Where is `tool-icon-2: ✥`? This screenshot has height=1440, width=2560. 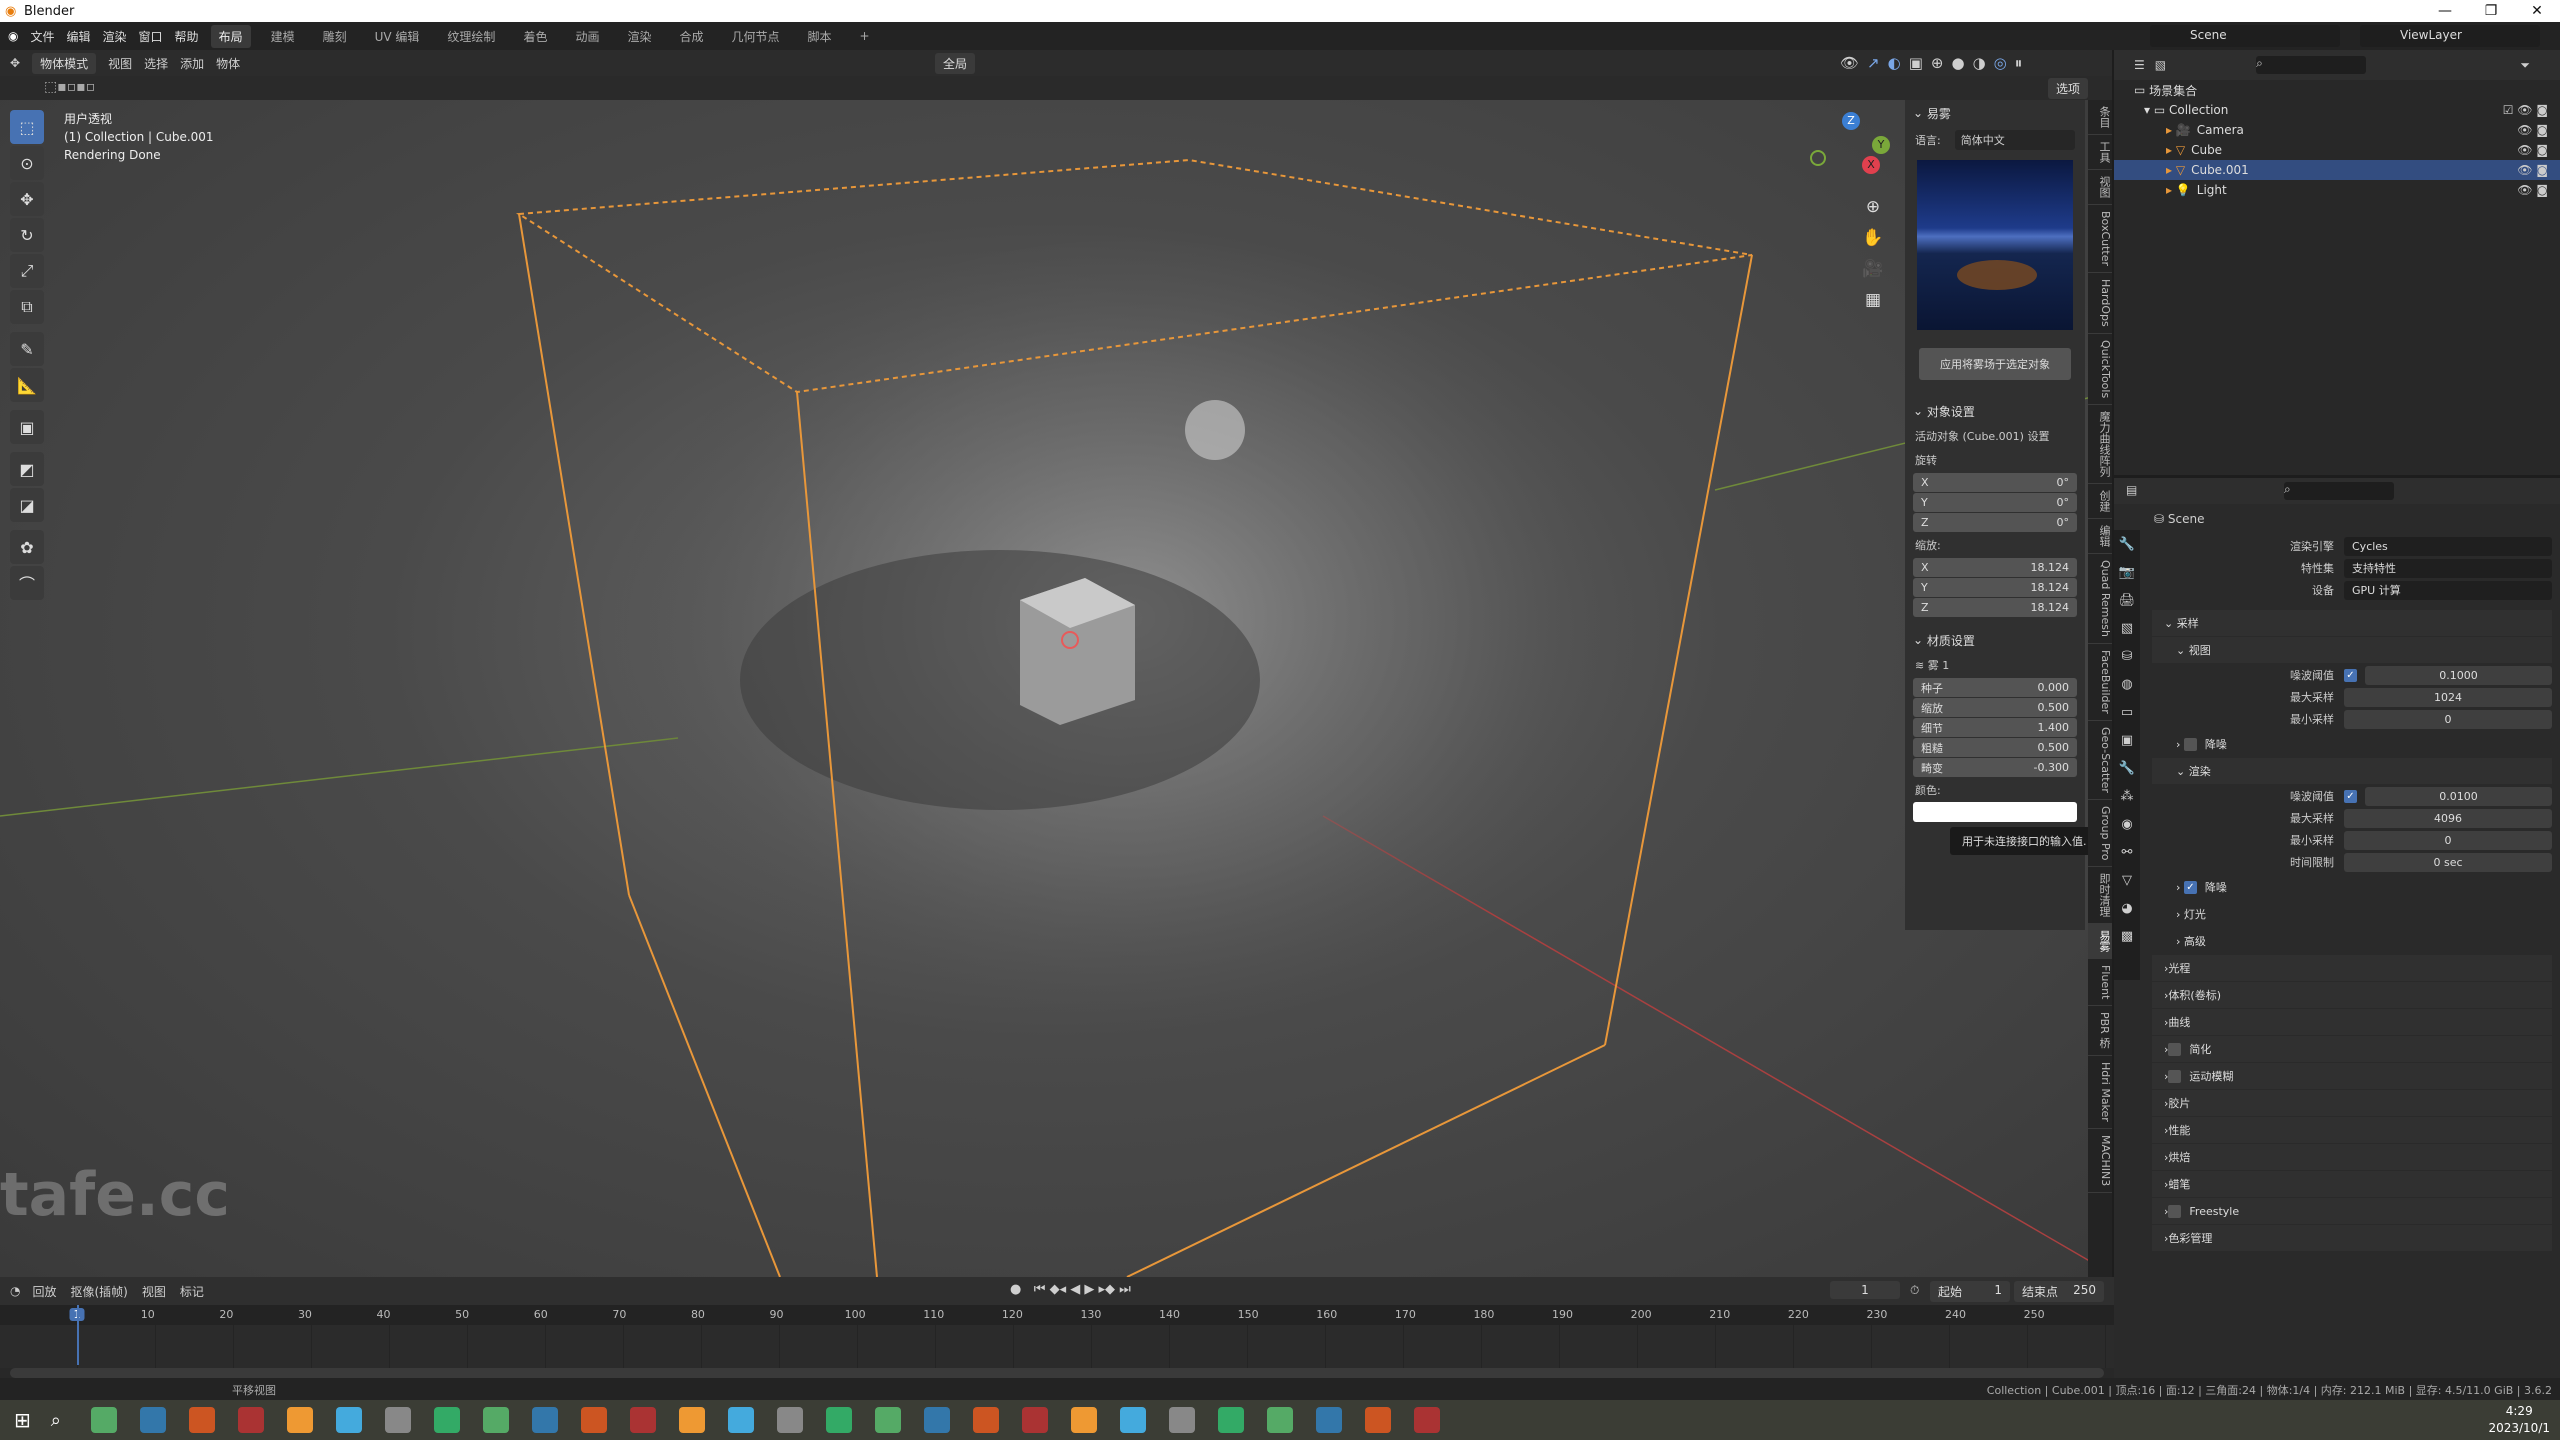
tool-icon-2: ✥ is located at coordinates (27, 199).